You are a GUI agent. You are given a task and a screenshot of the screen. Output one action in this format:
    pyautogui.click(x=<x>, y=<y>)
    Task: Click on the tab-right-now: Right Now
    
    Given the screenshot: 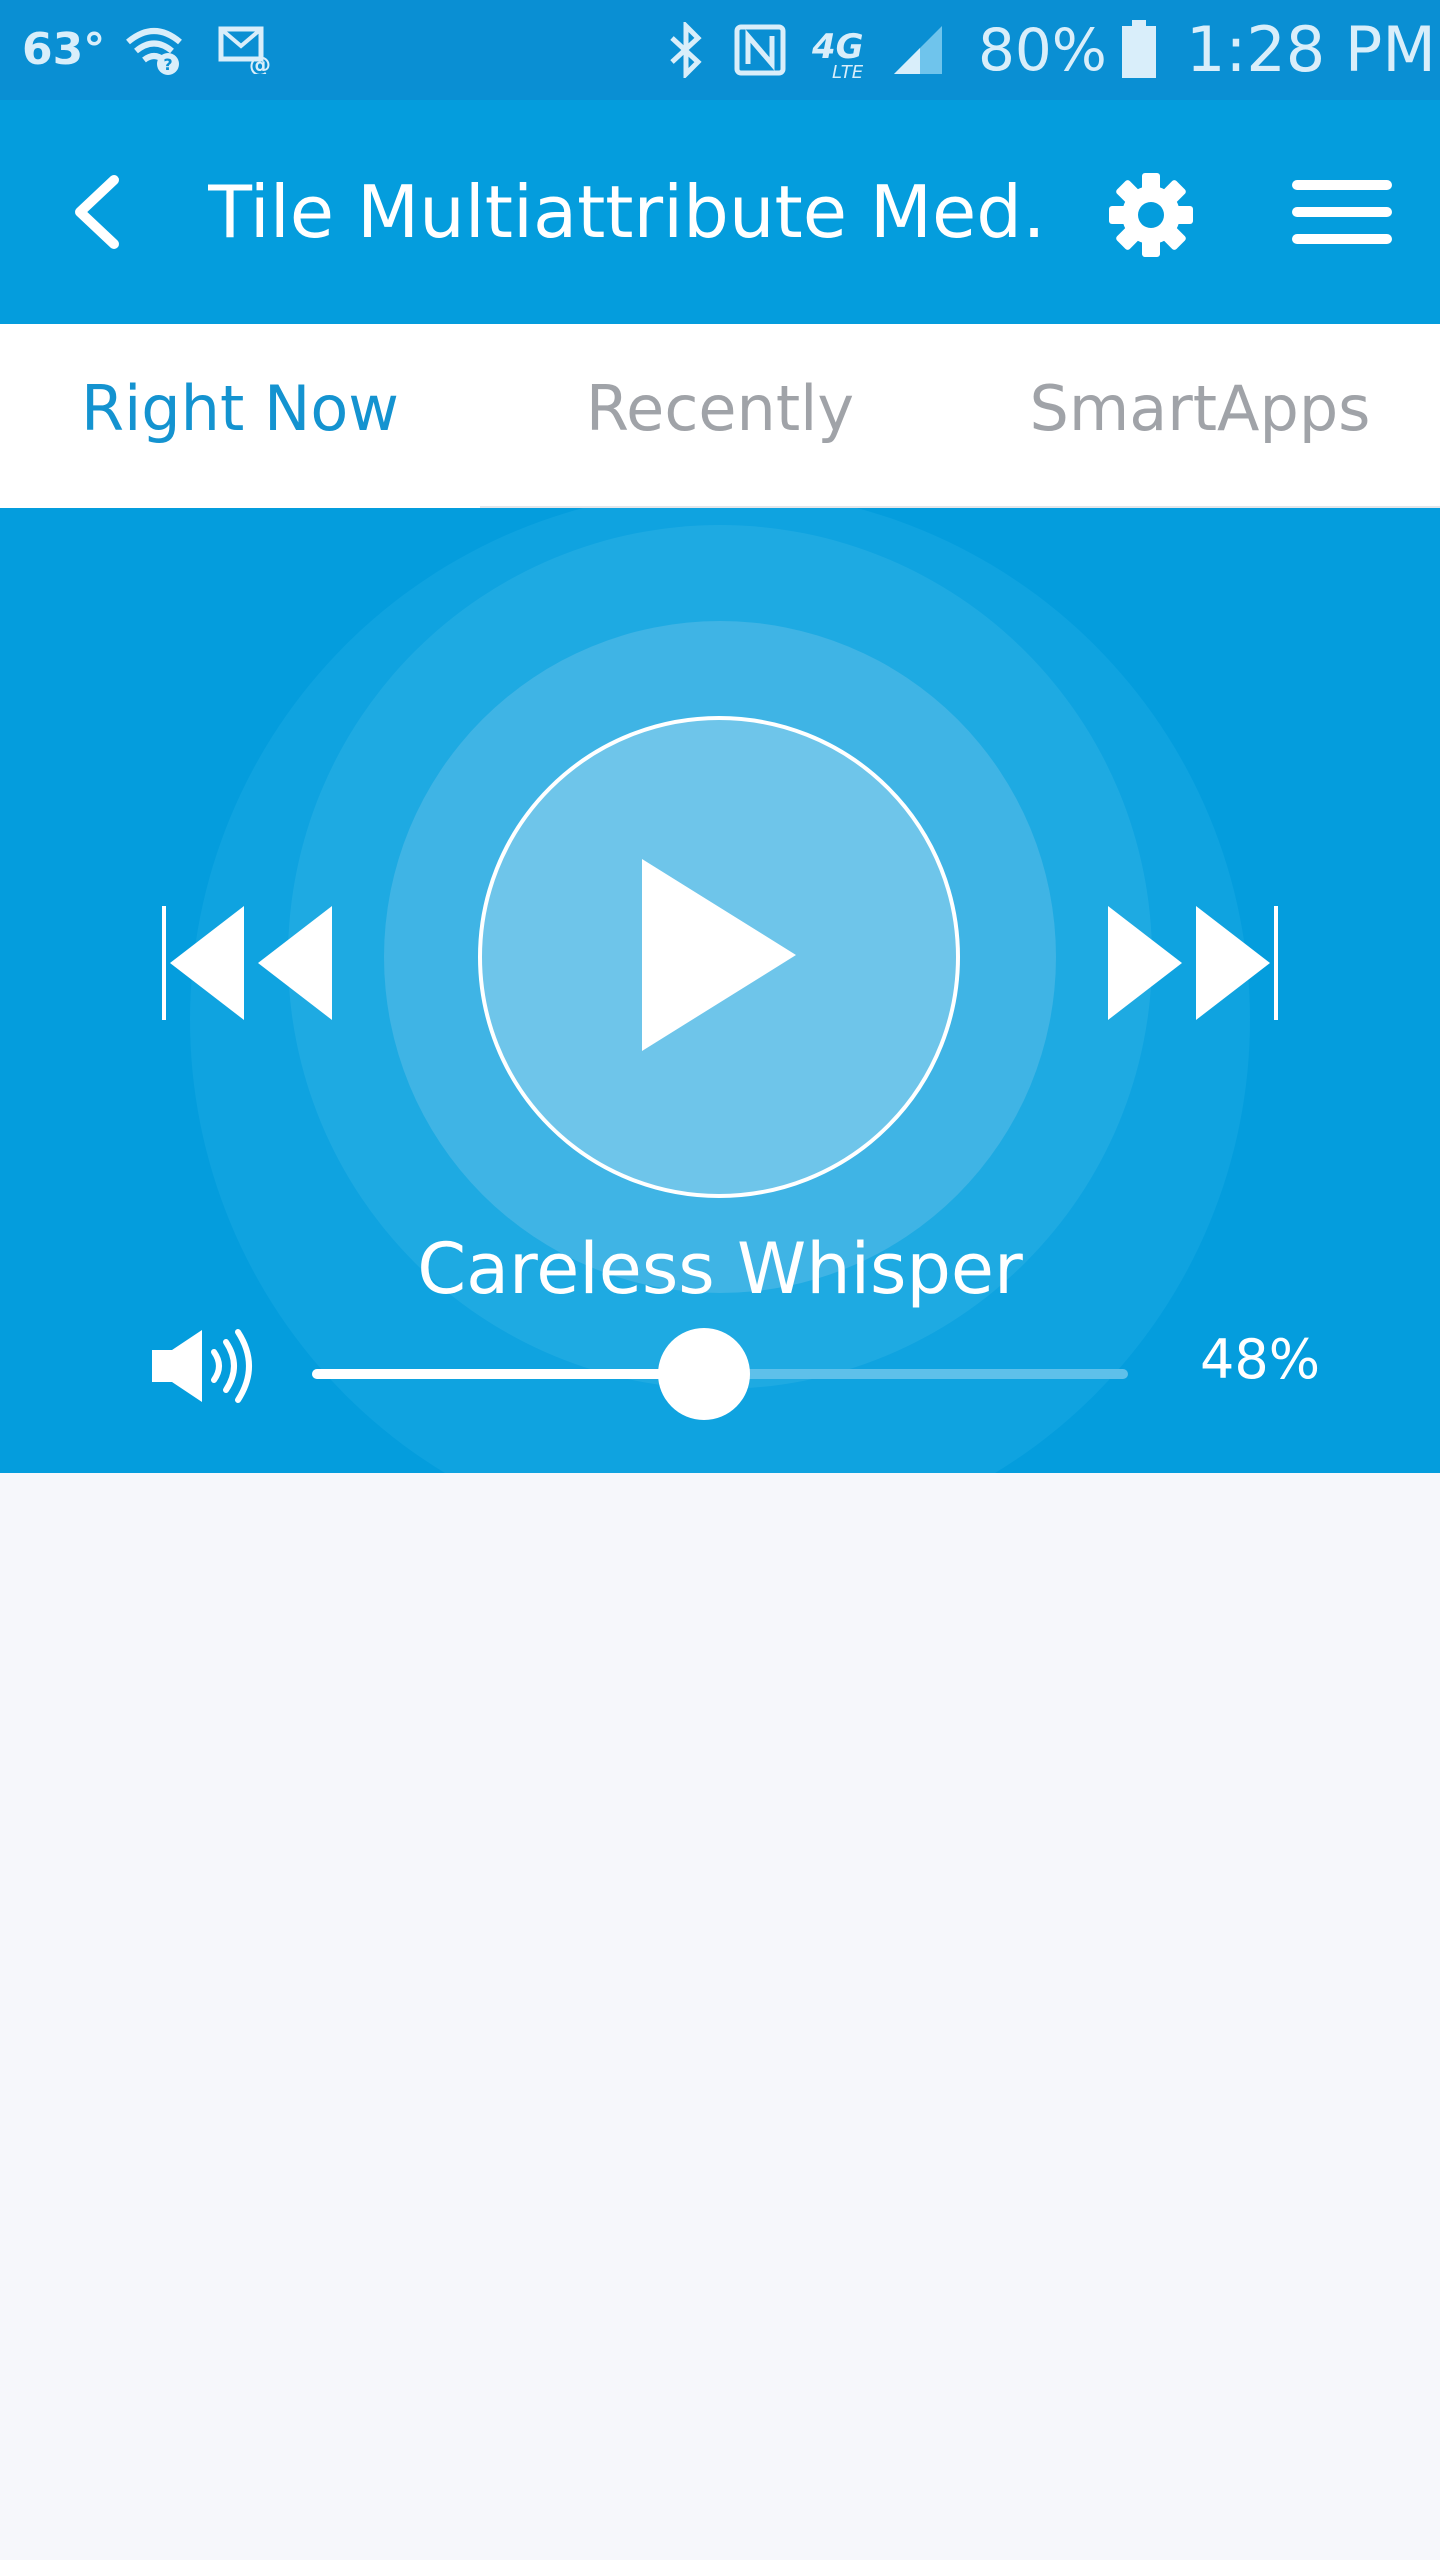 What is the action you would take?
    pyautogui.click(x=240, y=416)
    